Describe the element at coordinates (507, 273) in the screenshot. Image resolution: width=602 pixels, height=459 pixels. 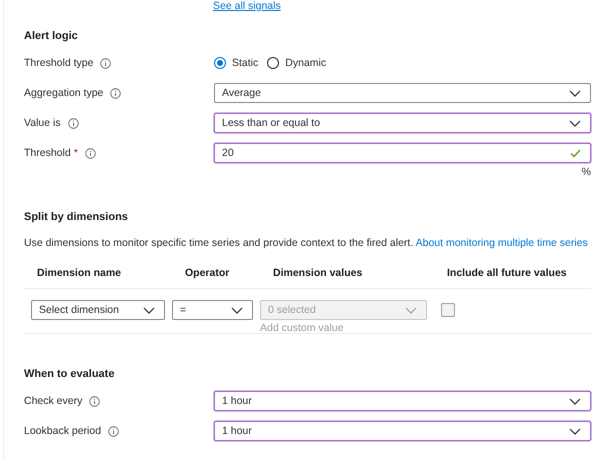
I see `column-header: Include all future values` at that location.